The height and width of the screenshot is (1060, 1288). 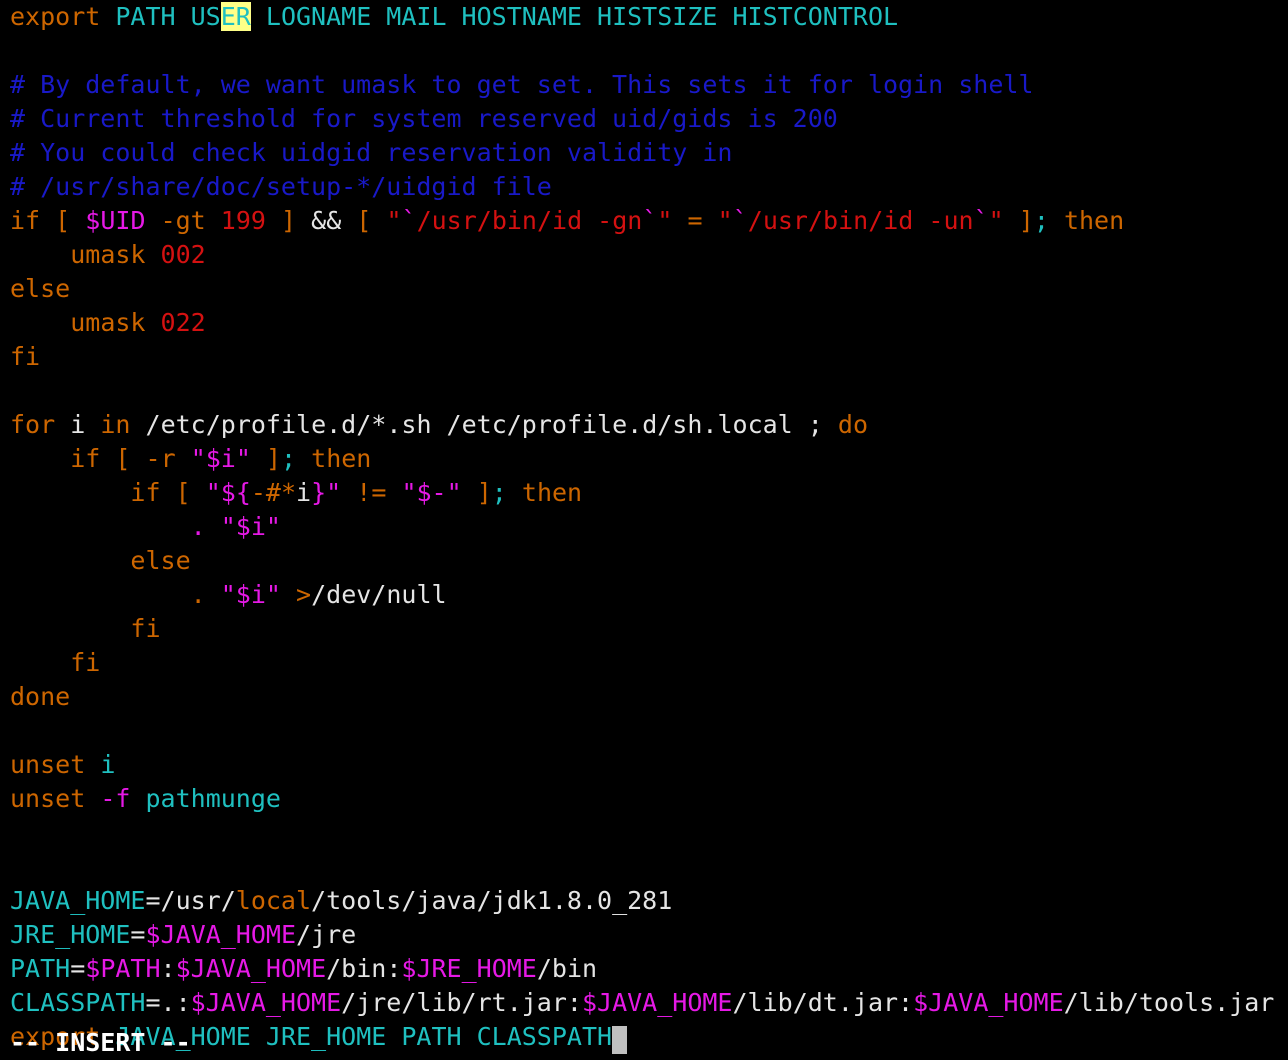 I want to click on code-token: }", so click(x=326, y=492).